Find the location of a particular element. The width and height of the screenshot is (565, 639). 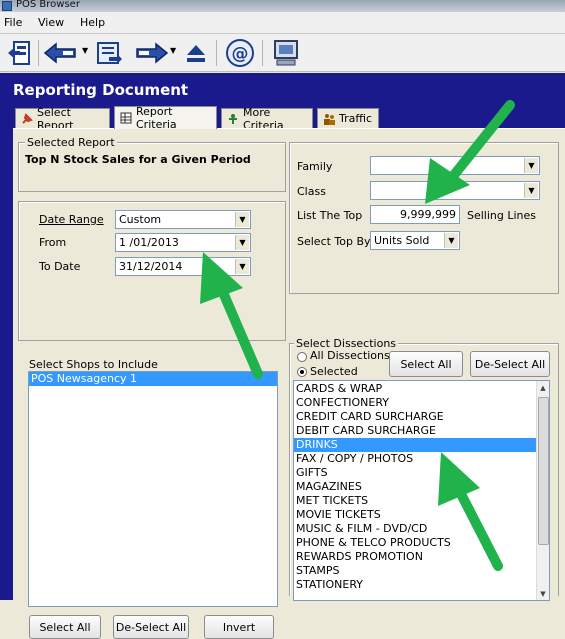

shops-select-all-button: Select All is located at coordinates (65, 627).